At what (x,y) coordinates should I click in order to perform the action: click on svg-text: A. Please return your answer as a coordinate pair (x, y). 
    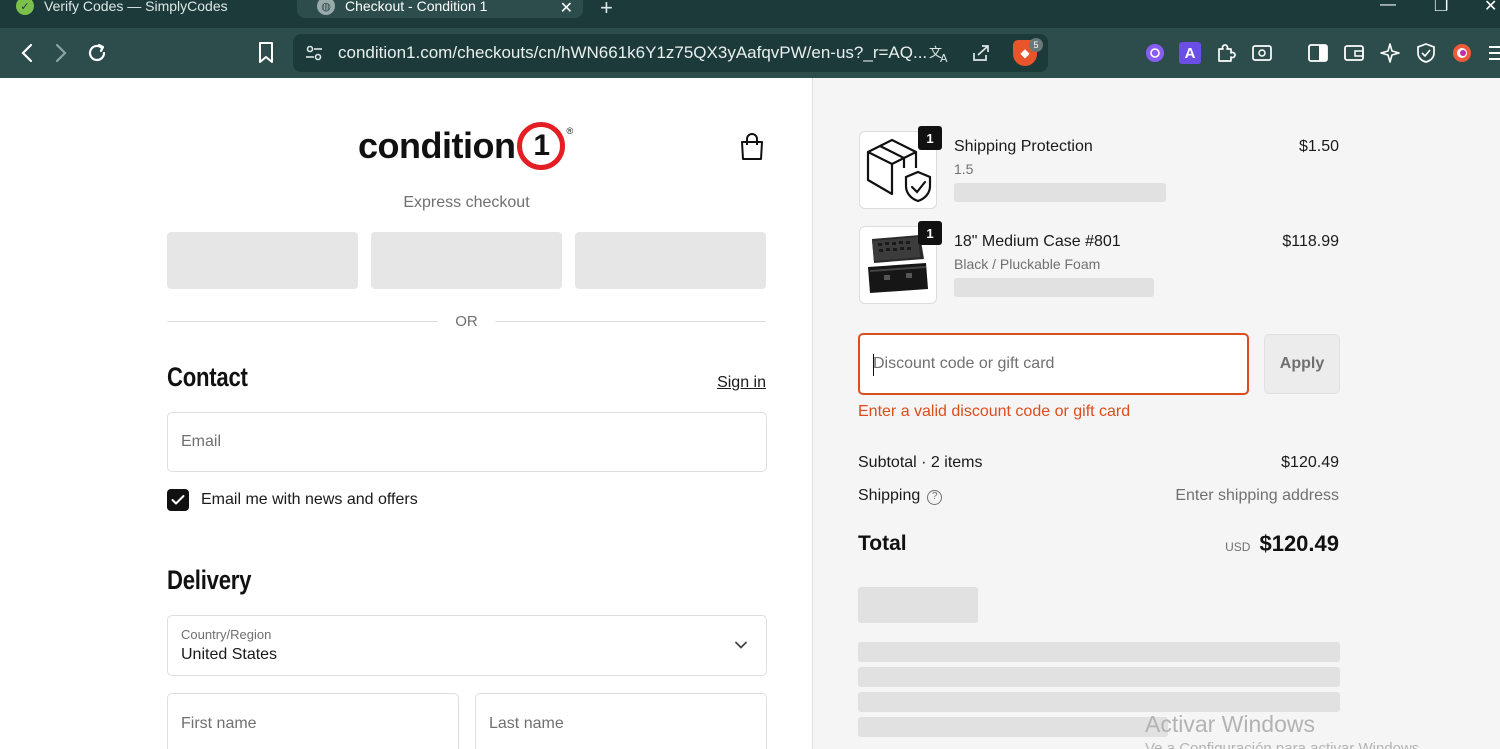
    Looking at the image, I should click on (944, 57).